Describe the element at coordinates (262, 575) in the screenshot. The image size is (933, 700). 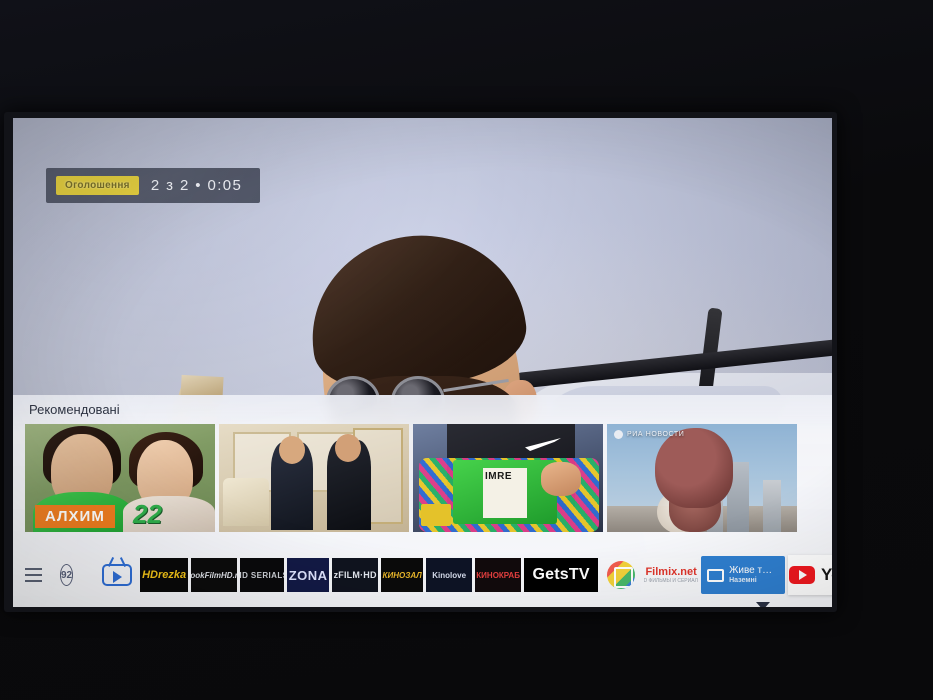
I see `app-tile-hdserials: HD SERIALS` at that location.